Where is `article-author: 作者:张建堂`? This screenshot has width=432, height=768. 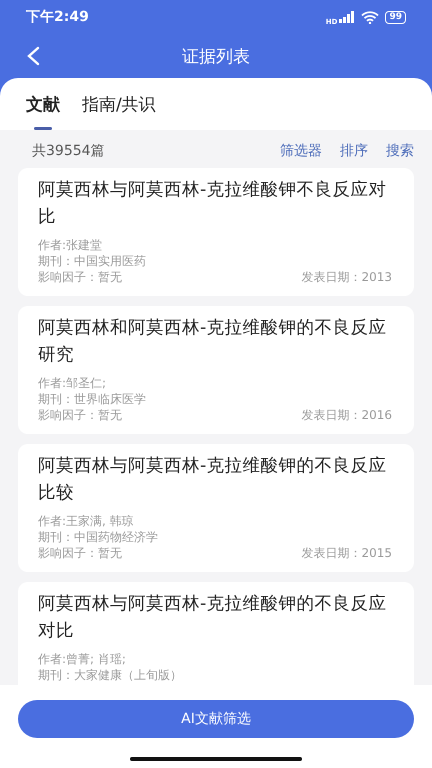
article-author: 作者:张建堂 is located at coordinates (71, 245).